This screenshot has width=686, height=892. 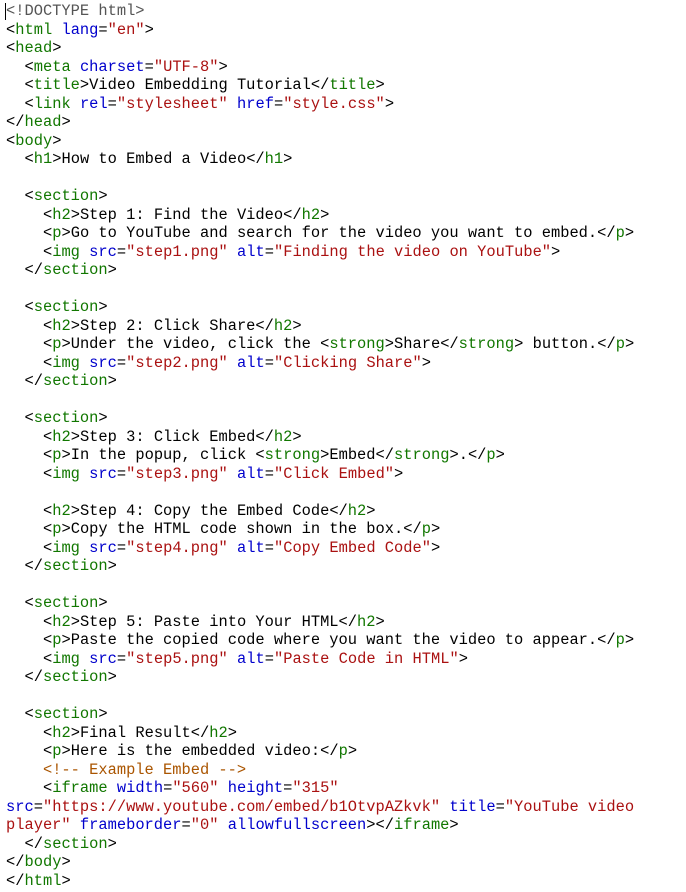 I want to click on code-line: <section>, so click(x=343, y=196).